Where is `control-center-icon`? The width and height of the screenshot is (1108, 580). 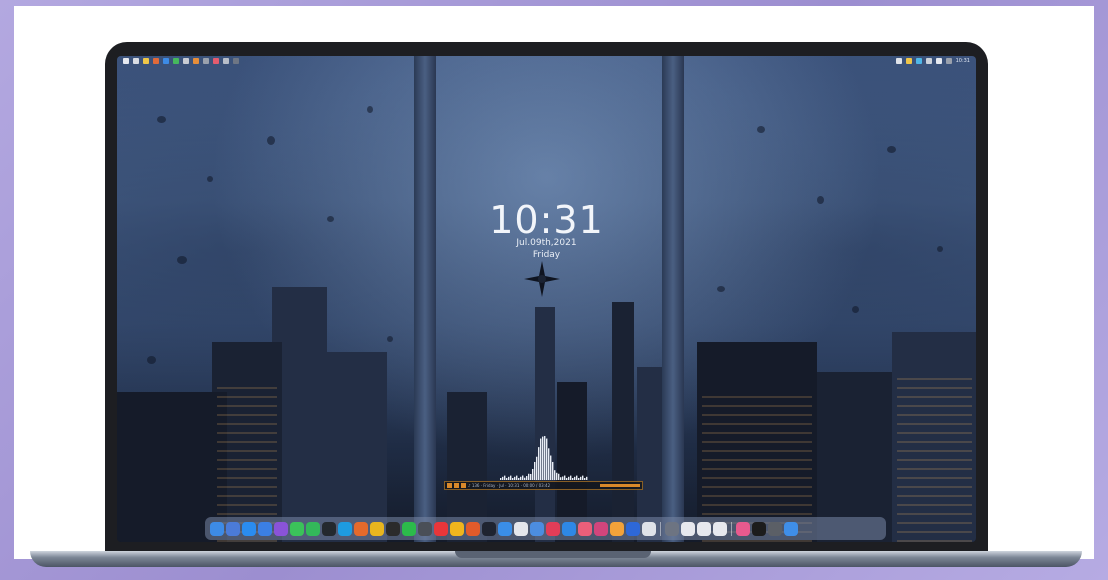
control-center-icon is located at coordinates (948, 61).